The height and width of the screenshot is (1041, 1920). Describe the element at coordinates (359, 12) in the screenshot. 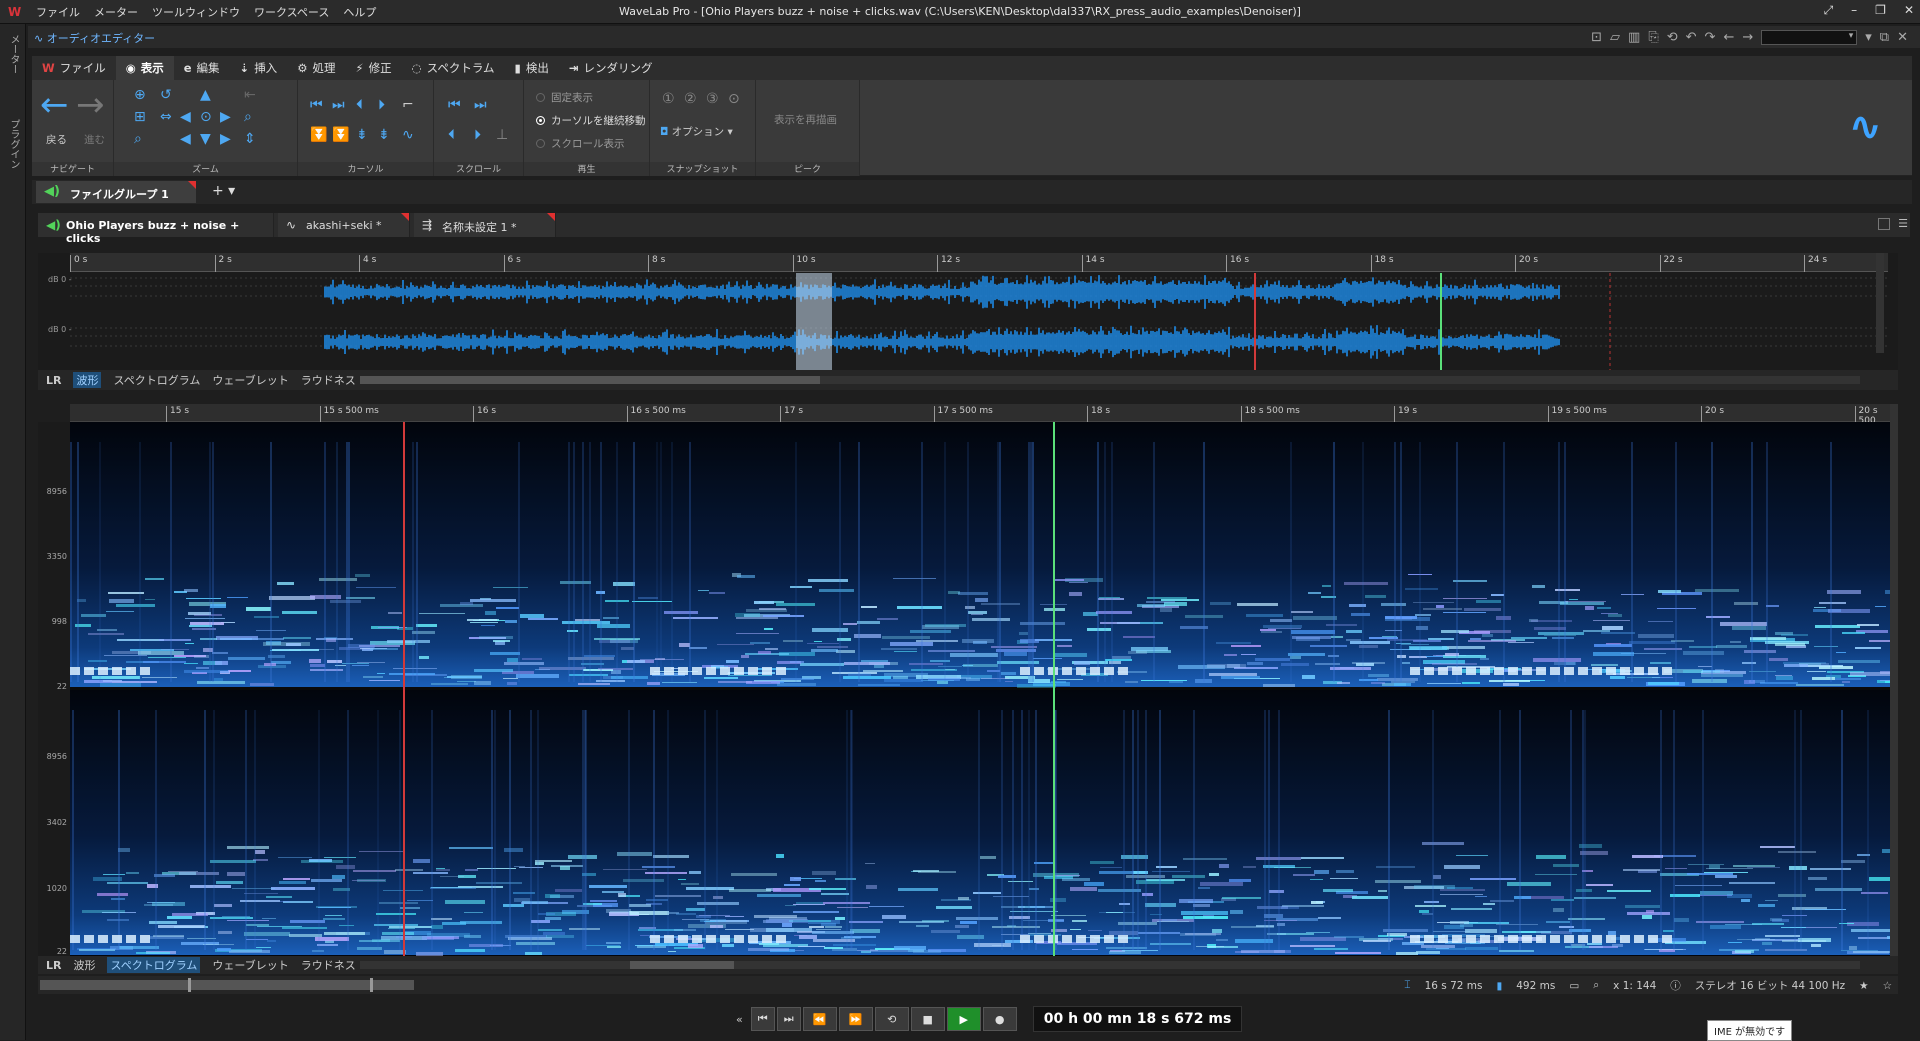

I see `menu-help: ヘルプ` at that location.